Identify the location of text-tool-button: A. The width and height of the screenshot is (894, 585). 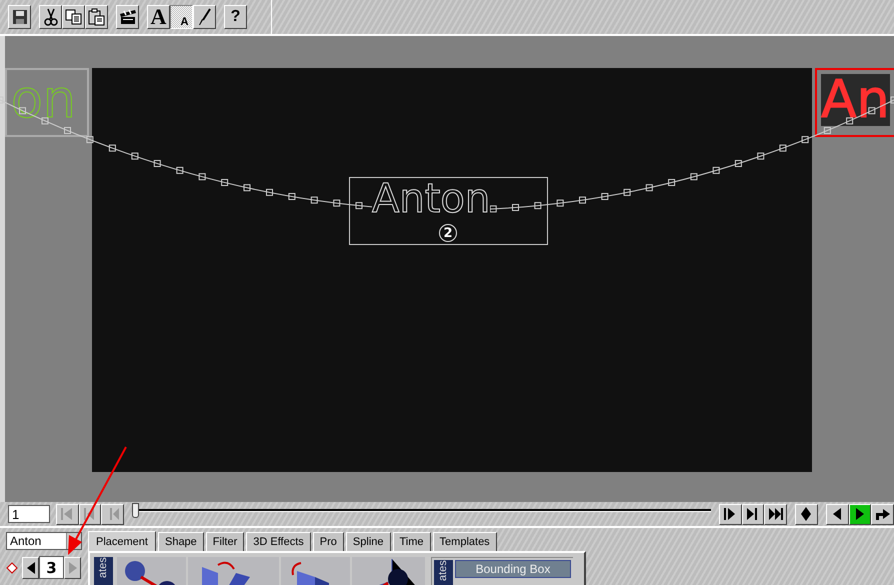
(158, 17).